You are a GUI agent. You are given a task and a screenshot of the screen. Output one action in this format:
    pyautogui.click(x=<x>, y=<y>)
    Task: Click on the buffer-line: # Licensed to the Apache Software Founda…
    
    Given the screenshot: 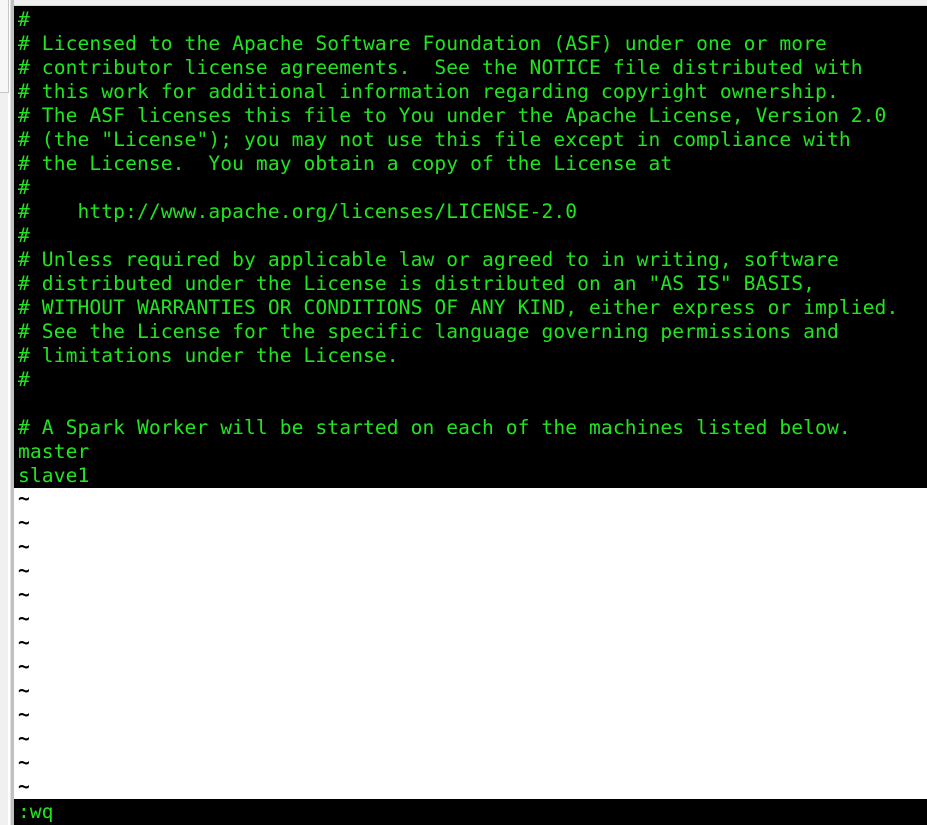 What is the action you would take?
    pyautogui.click(x=422, y=43)
    